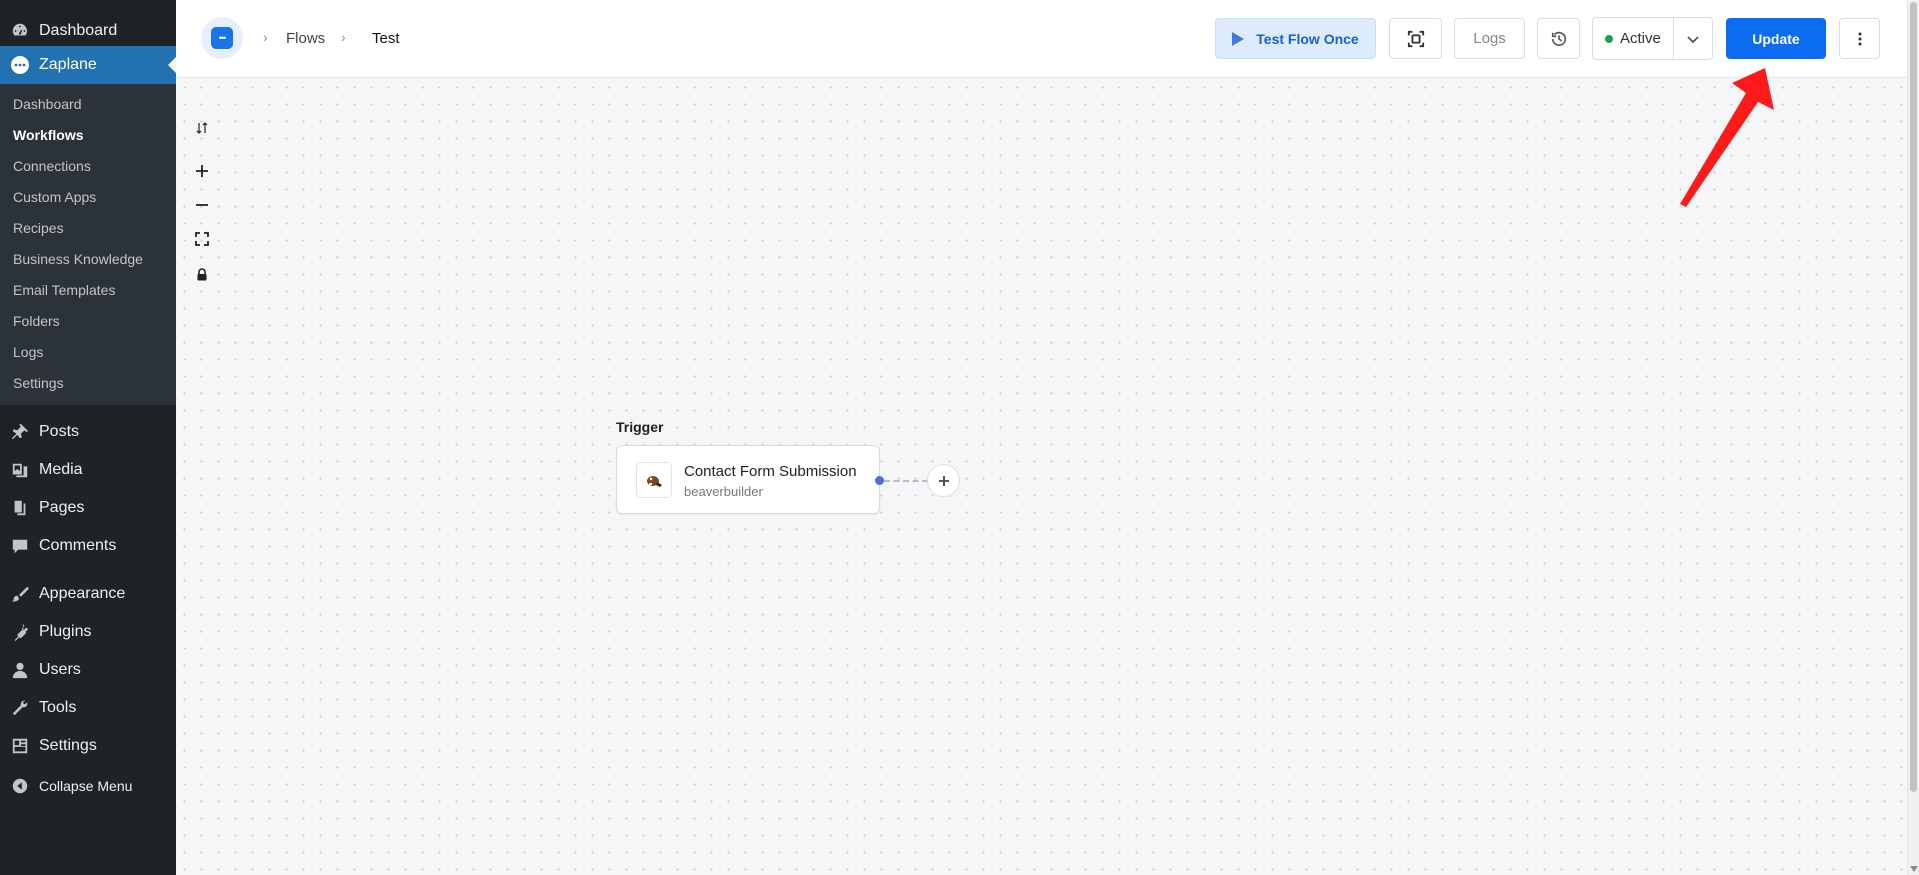 The height and width of the screenshot is (875, 1919). I want to click on pages-icon, so click(20, 508).